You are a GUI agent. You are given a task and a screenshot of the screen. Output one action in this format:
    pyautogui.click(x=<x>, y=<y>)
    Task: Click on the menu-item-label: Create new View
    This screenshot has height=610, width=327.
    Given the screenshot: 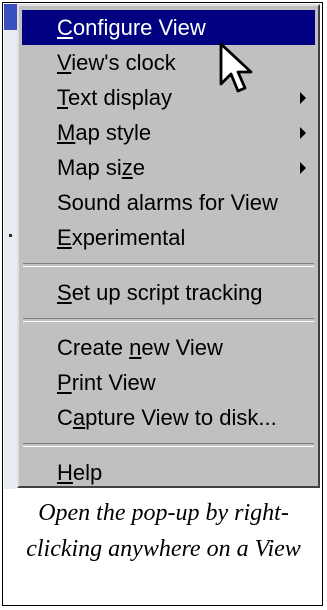 What is the action you would take?
    pyautogui.click(x=140, y=347)
    